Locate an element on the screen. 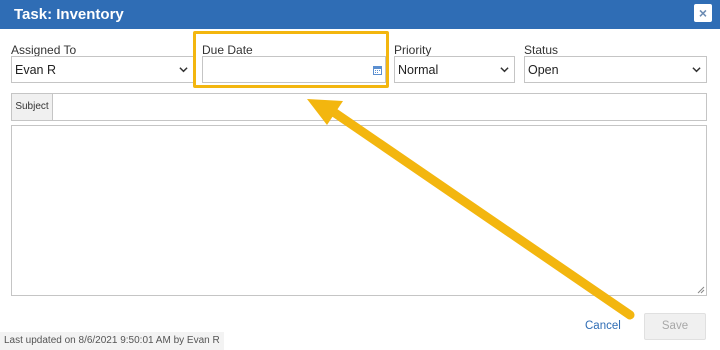 The height and width of the screenshot is (350, 720). cancel-button: Cancel is located at coordinates (603, 326).